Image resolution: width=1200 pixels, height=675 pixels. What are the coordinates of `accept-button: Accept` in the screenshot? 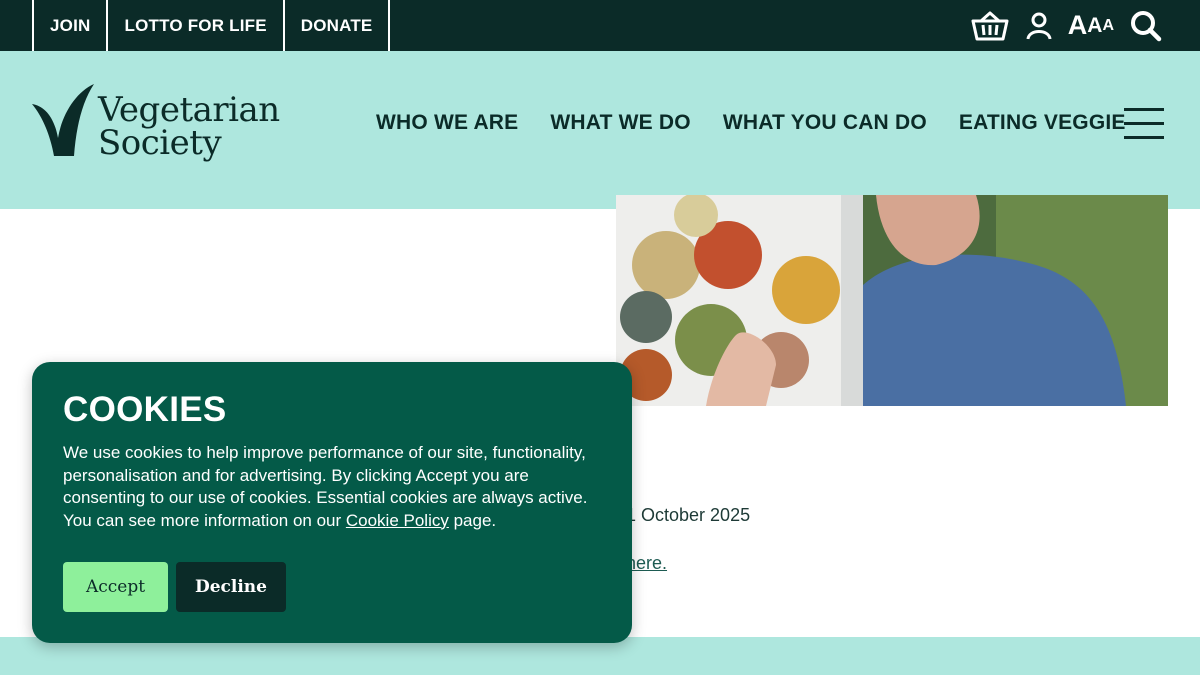 It's located at (115, 587).